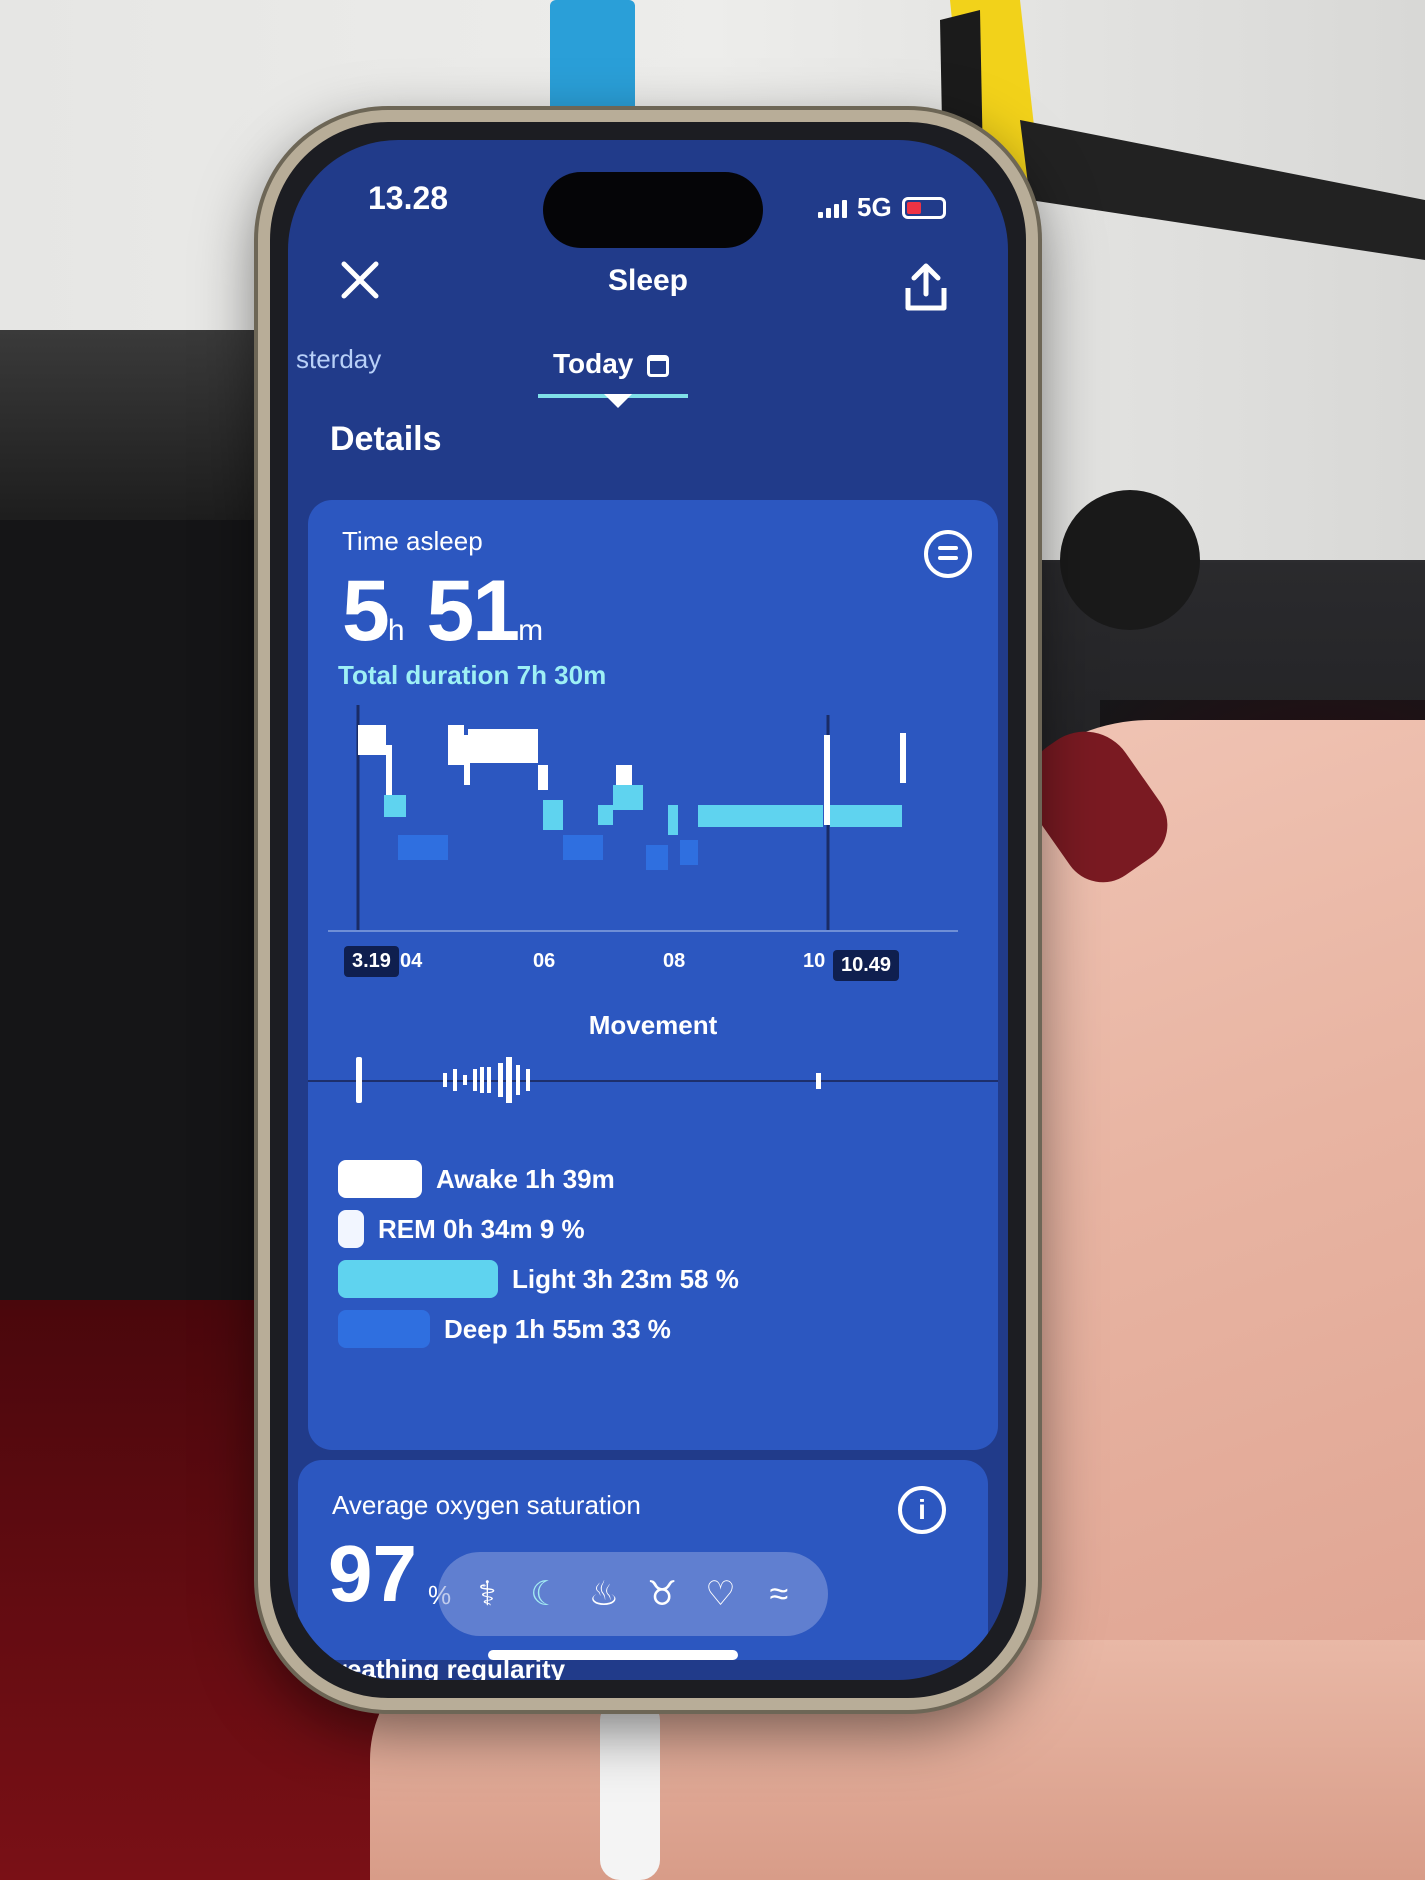  I want to click on swatch-light, so click(418, 1279).